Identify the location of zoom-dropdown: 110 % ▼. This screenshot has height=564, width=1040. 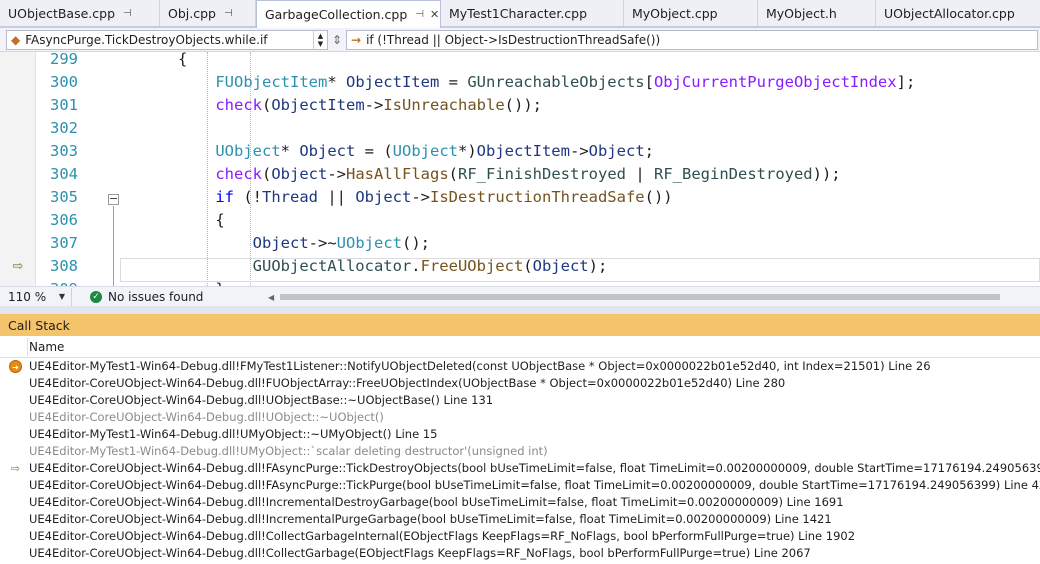
(36, 296).